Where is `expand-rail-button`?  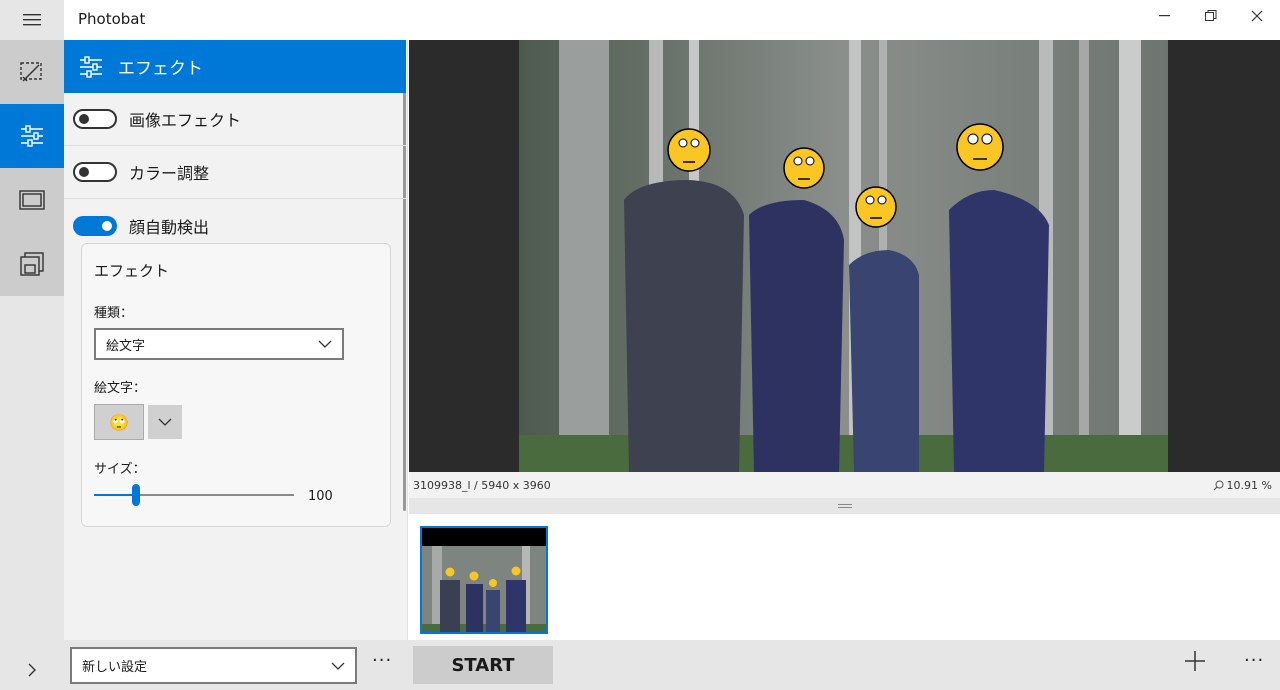
expand-rail-button is located at coordinates (32, 670).